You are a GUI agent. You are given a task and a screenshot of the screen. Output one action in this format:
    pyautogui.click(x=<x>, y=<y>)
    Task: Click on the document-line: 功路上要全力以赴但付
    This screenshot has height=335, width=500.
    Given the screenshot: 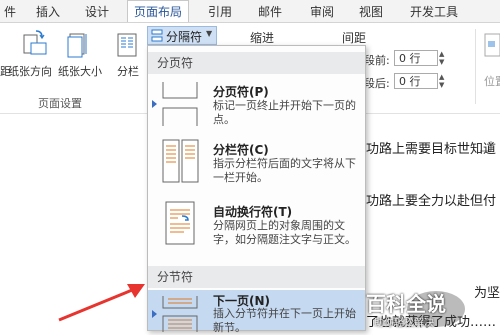 What is the action you would take?
    pyautogui.click(x=431, y=201)
    